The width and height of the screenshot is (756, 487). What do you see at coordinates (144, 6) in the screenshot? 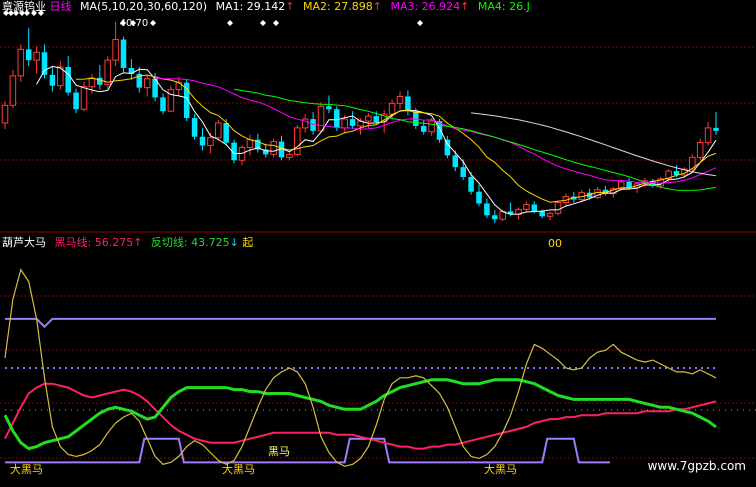
I see `ma-params: MA(5,10,20,30,60,120)` at bounding box center [144, 6].